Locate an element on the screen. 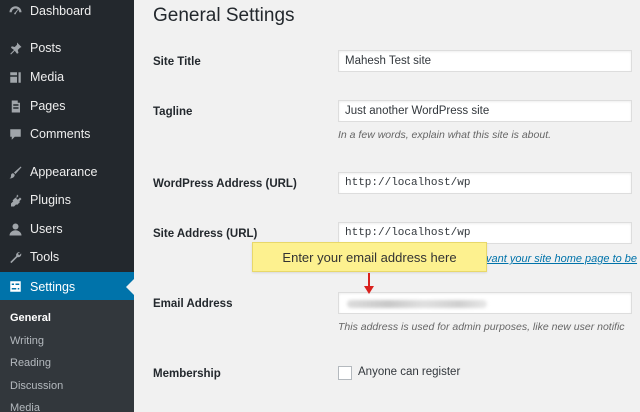 Image resolution: width=640 pixels, height=412 pixels. sidebar-item-comments: Comments is located at coordinates (67, 134).